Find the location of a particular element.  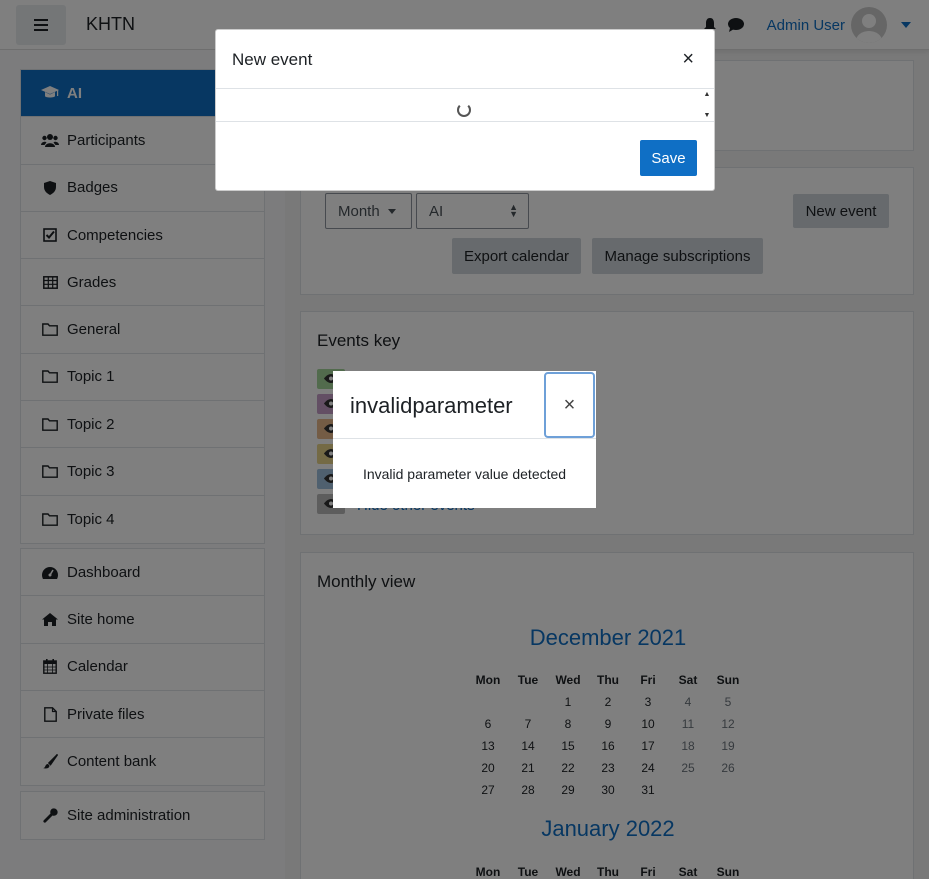

close-icon: × is located at coordinates (569, 404).